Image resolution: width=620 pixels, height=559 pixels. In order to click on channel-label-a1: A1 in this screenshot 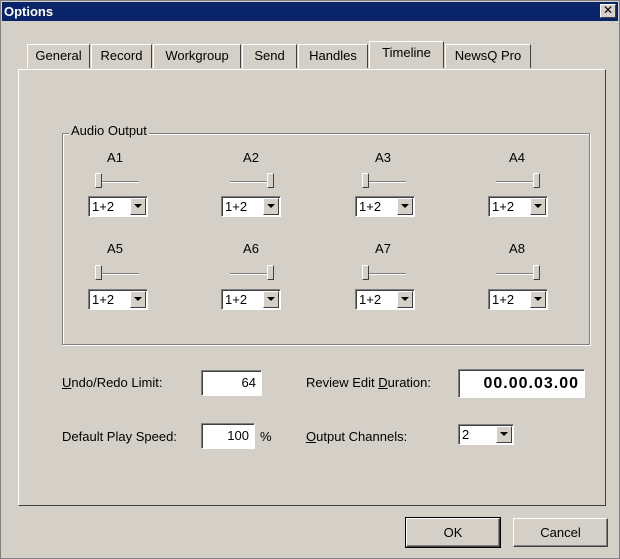, I will do `click(115, 157)`.